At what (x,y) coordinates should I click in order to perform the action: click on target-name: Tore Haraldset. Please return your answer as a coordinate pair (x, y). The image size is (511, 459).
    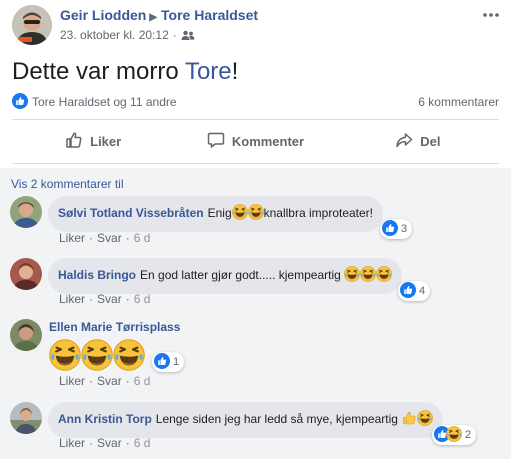
    Looking at the image, I should click on (209, 15).